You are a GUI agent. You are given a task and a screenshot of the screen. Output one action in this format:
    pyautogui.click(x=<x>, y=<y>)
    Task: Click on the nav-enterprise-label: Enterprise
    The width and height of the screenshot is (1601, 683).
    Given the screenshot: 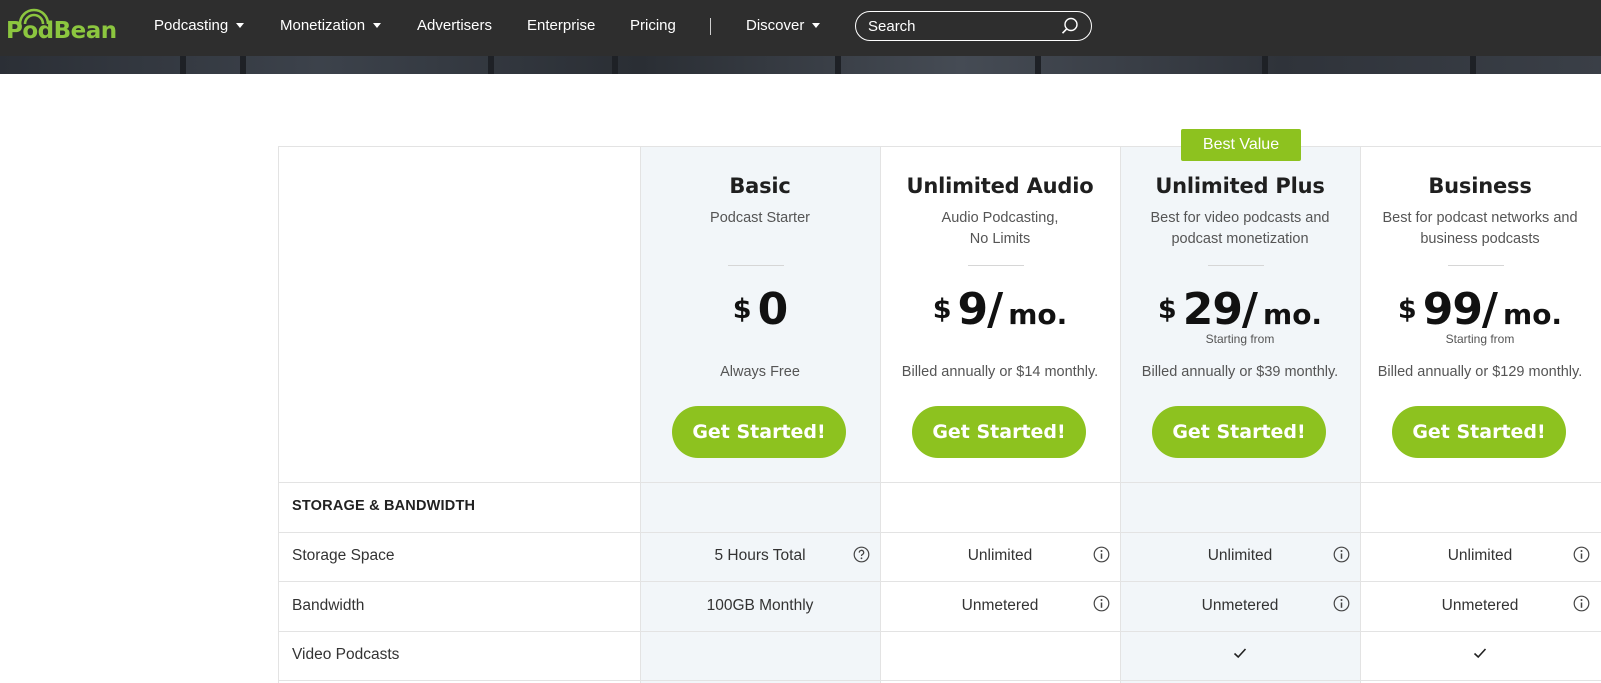 What is the action you would take?
    pyautogui.click(x=561, y=25)
    